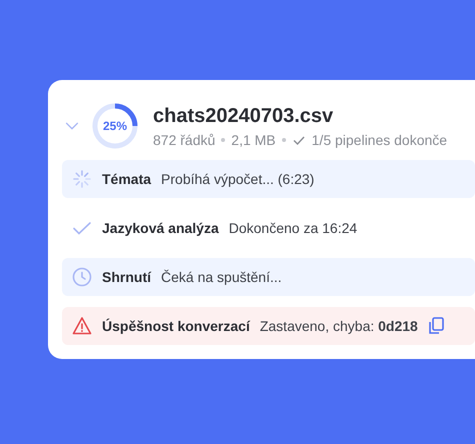 The height and width of the screenshot is (444, 475). What do you see at coordinates (127, 179) in the screenshot?
I see `step-name: Témata` at bounding box center [127, 179].